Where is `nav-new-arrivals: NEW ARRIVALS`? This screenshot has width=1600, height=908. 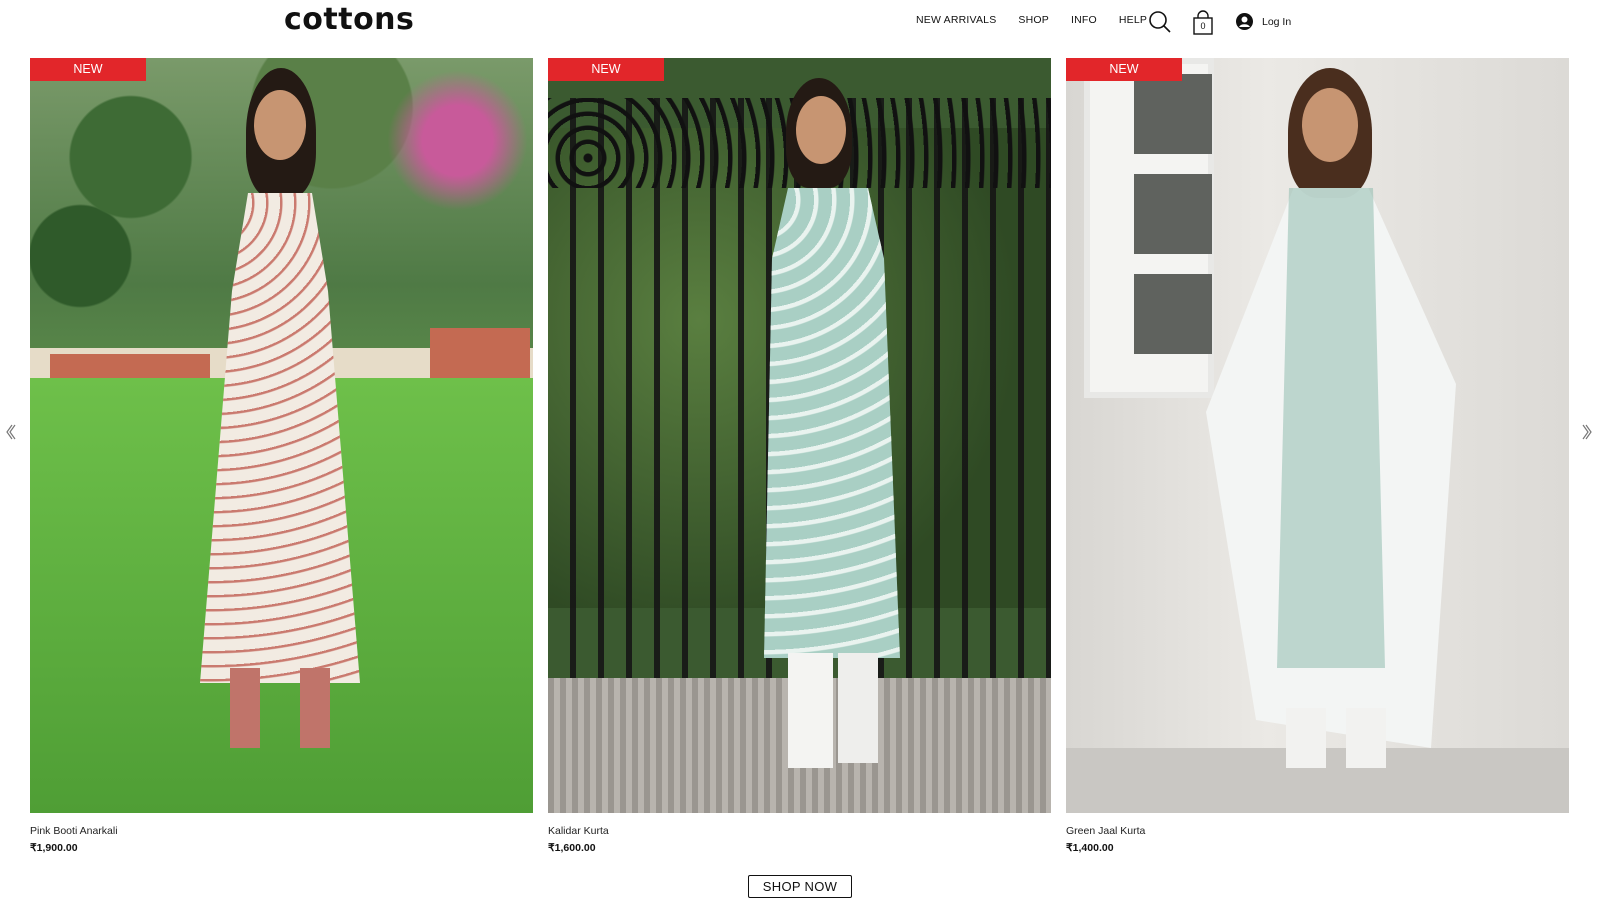
nav-new-arrivals: NEW ARRIVALS is located at coordinates (956, 20).